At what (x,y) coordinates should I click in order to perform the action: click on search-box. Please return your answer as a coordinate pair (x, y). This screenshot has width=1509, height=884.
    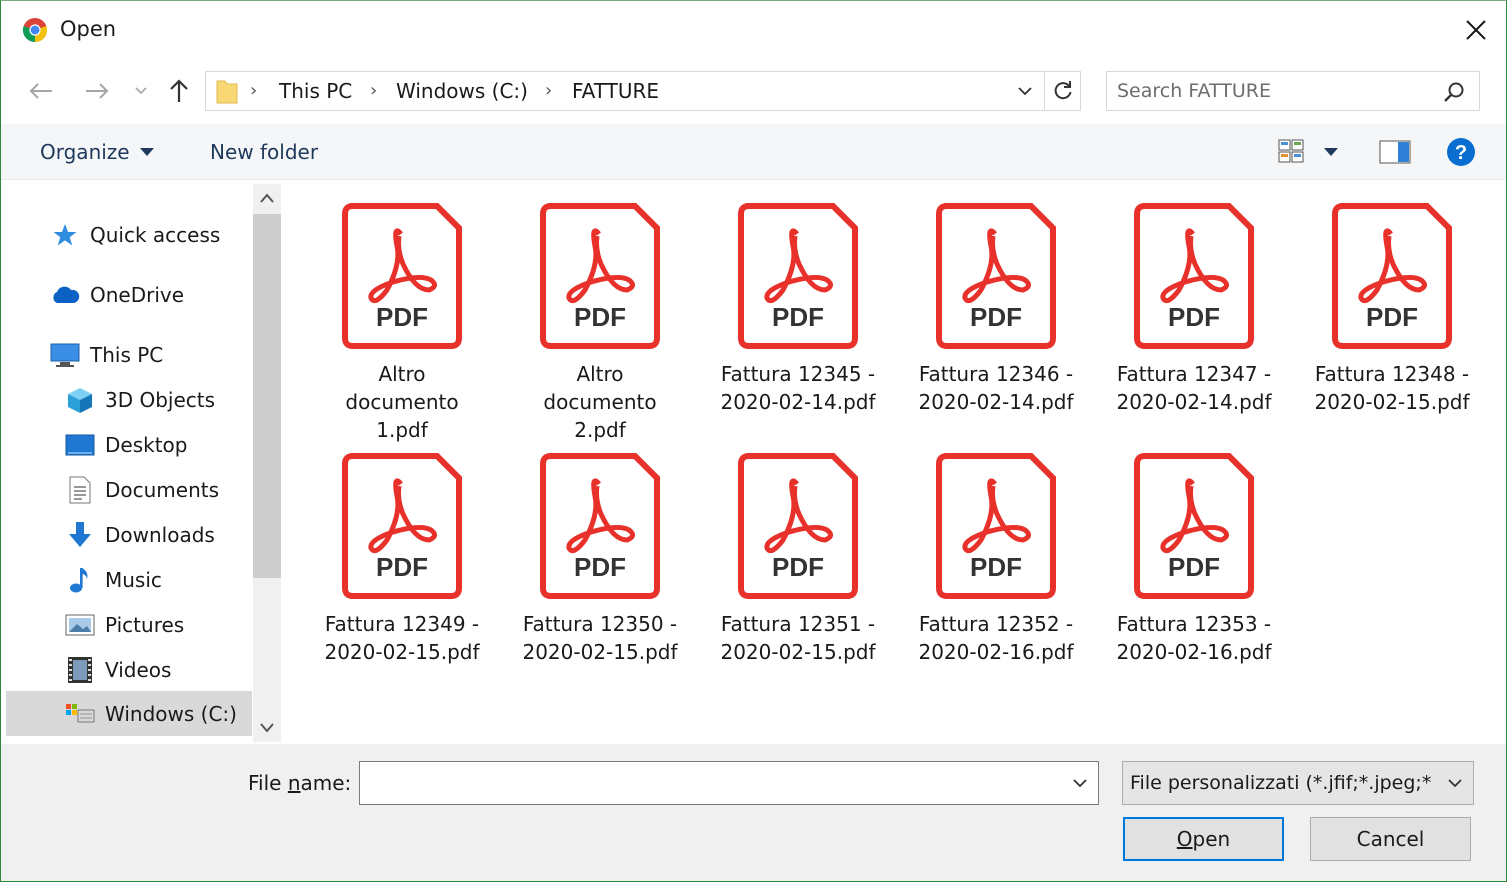
    Looking at the image, I should click on (1293, 91).